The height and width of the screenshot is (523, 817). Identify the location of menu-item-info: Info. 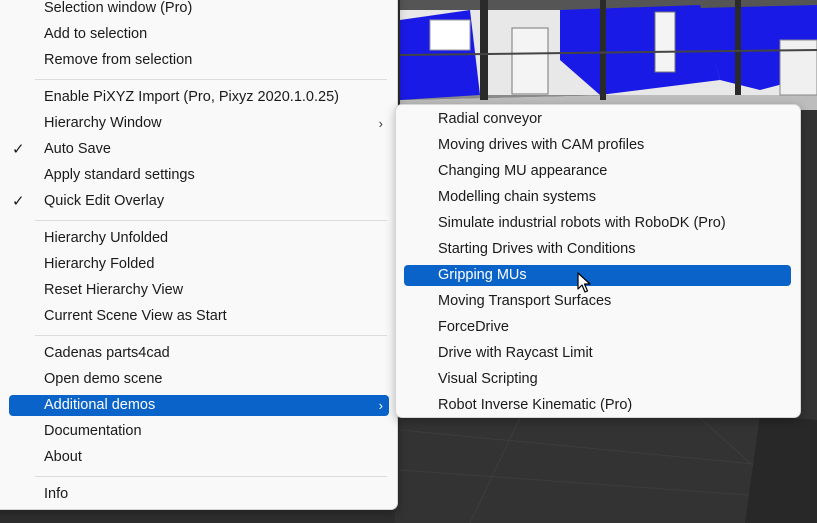
(199, 494).